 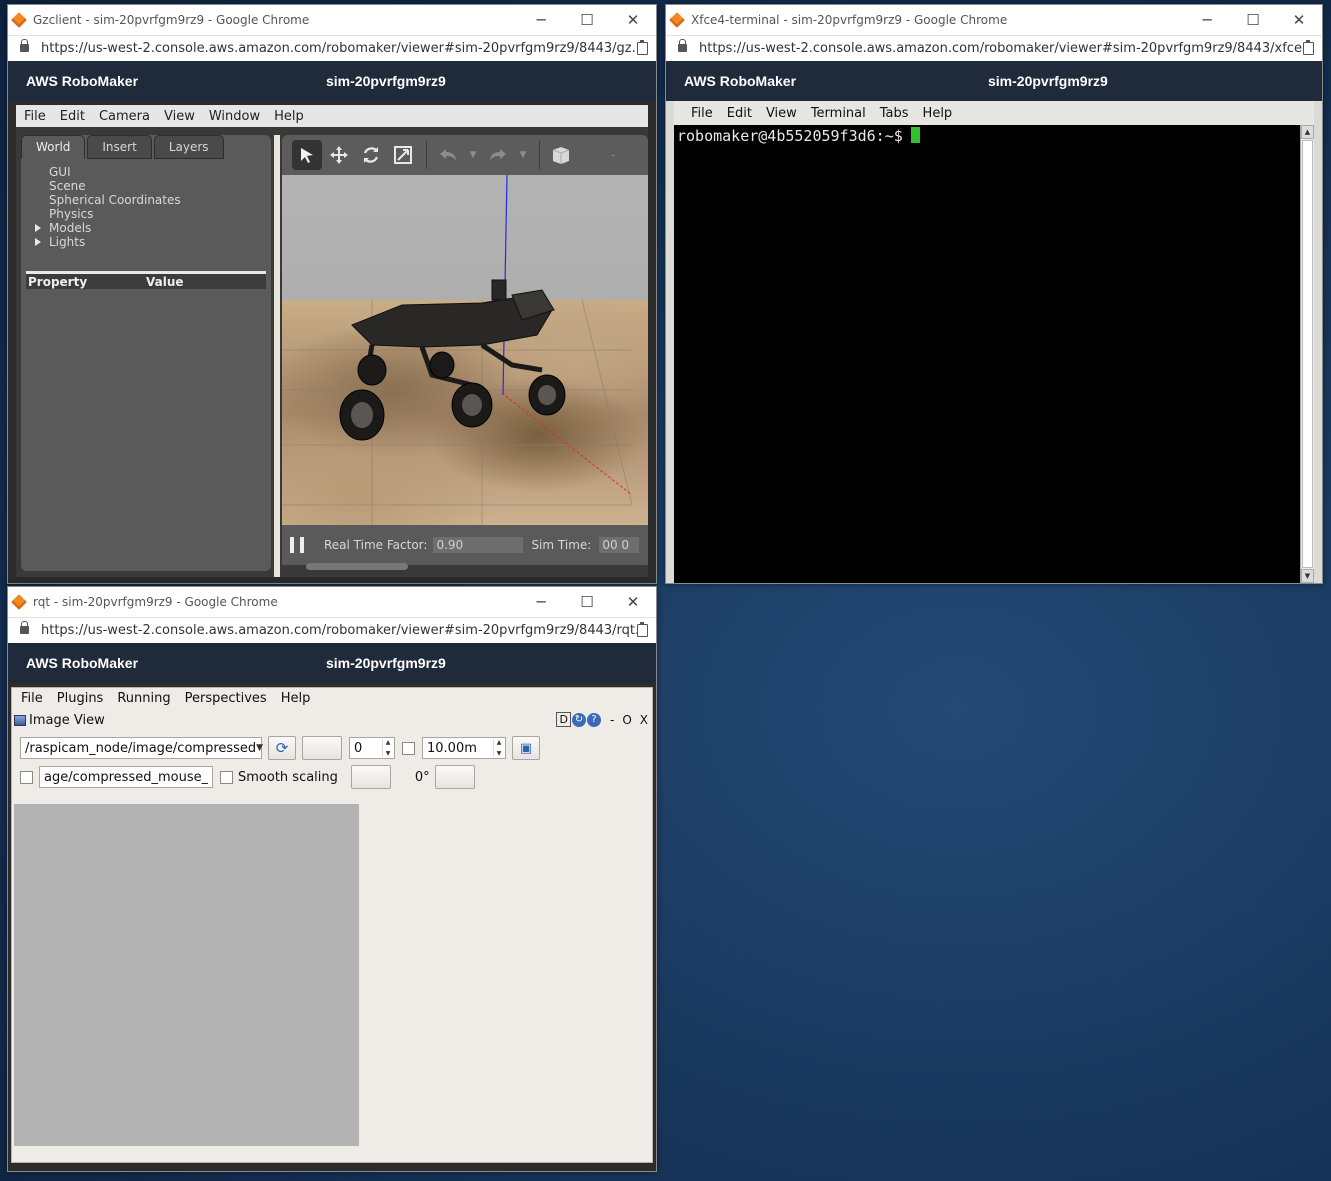 I want to click on 3d-viewport, so click(x=465, y=350).